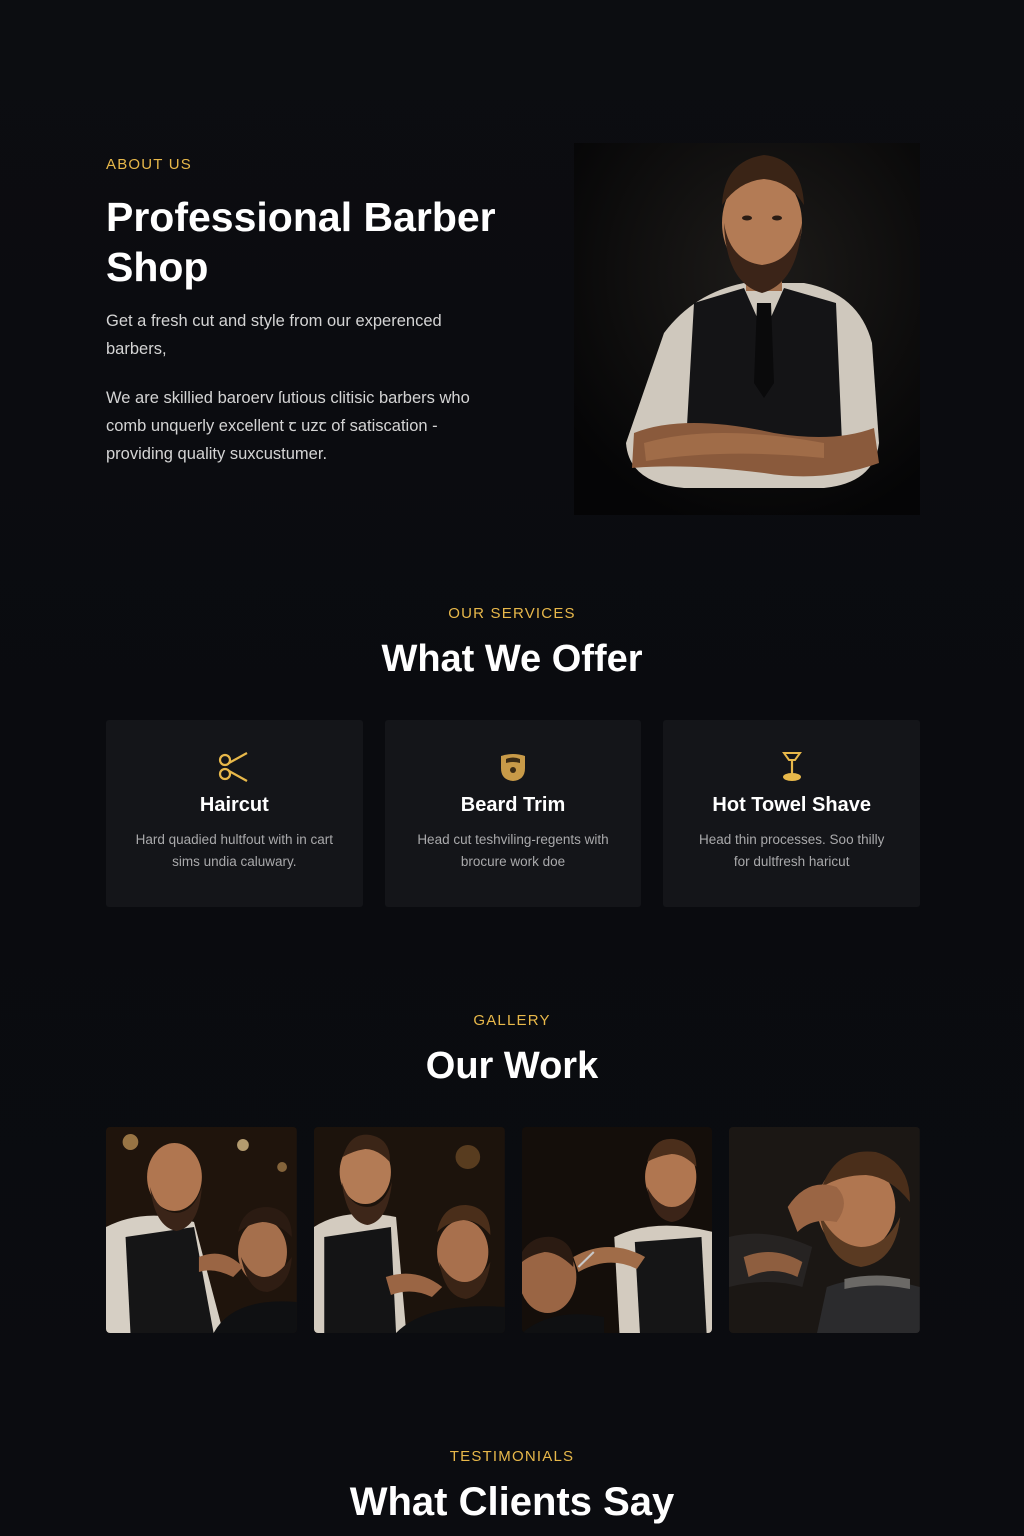 The width and height of the screenshot is (1024, 1536). I want to click on testimonials-eyebrow: TESTIMONIALS, so click(512, 1456).